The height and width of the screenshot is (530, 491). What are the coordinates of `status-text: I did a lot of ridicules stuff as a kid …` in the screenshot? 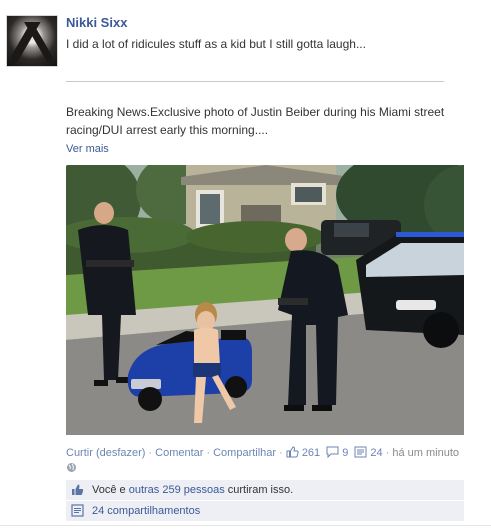 It's located at (216, 44).